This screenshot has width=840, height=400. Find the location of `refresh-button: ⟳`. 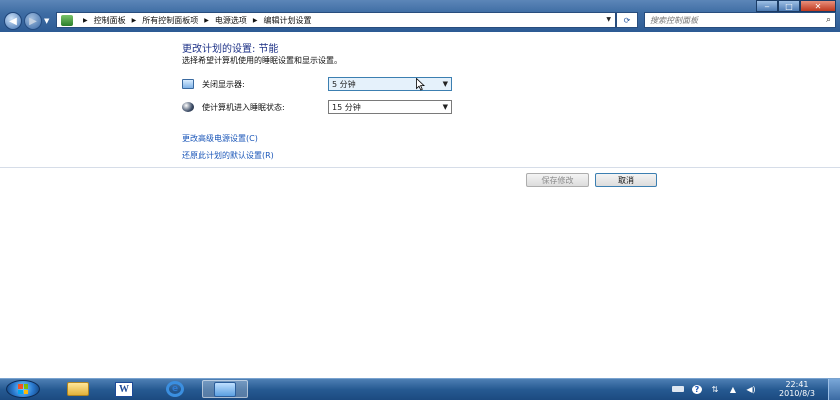

refresh-button: ⟳ is located at coordinates (627, 20).